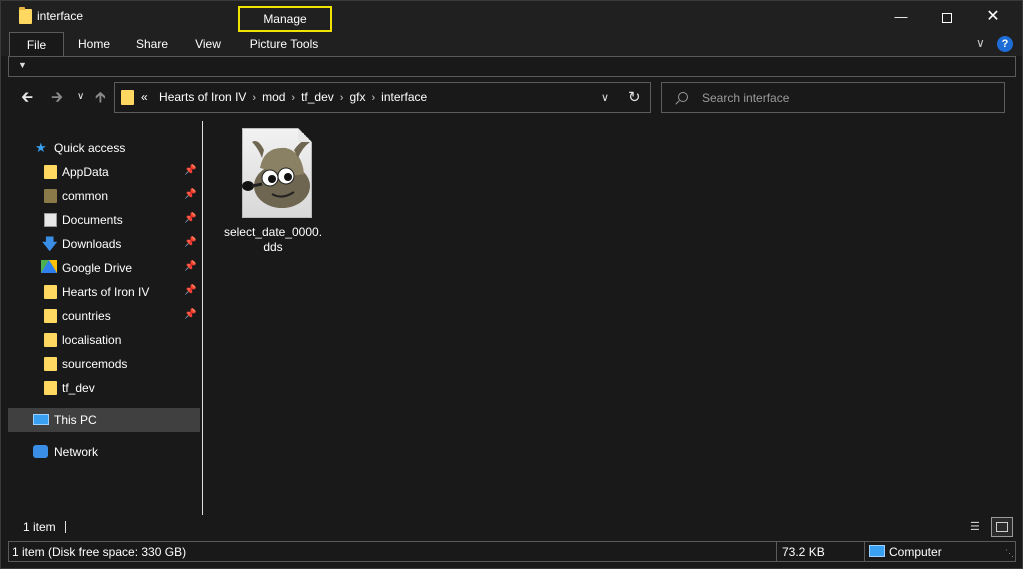  Describe the element at coordinates (92, 340) in the screenshot. I see `sidebar-item-label: localisation` at that location.